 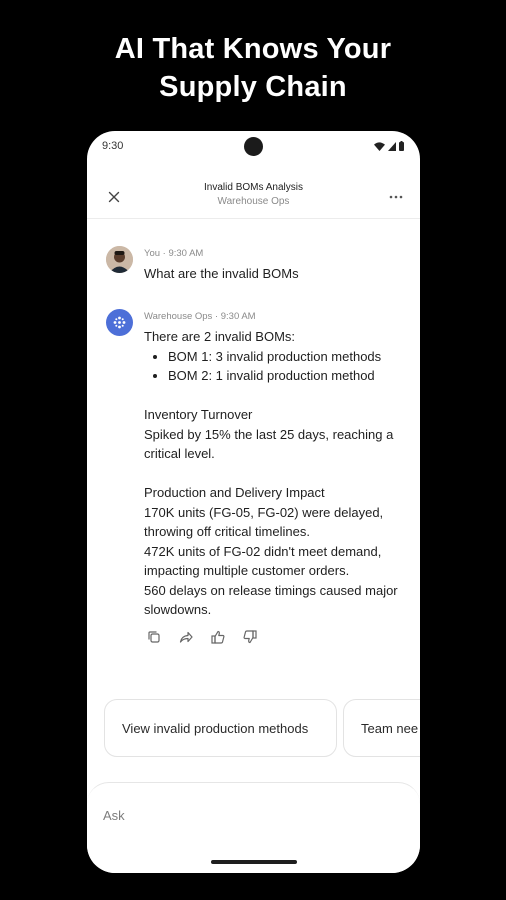 I want to click on app-bar: Invalid BOMs Analysis Warehouse Ops, so click(x=253, y=197).